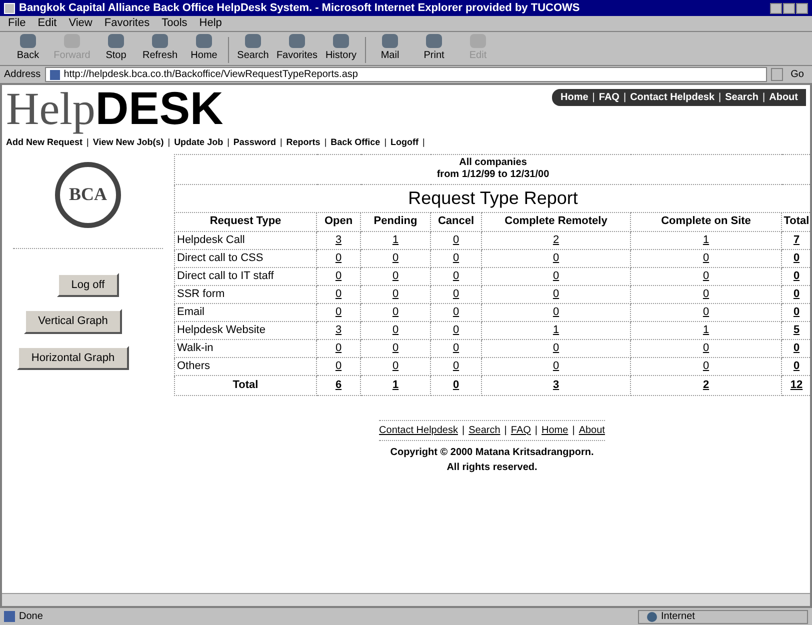  Describe the element at coordinates (88, 284) in the screenshot. I see `sidebar-button: Log off` at that location.